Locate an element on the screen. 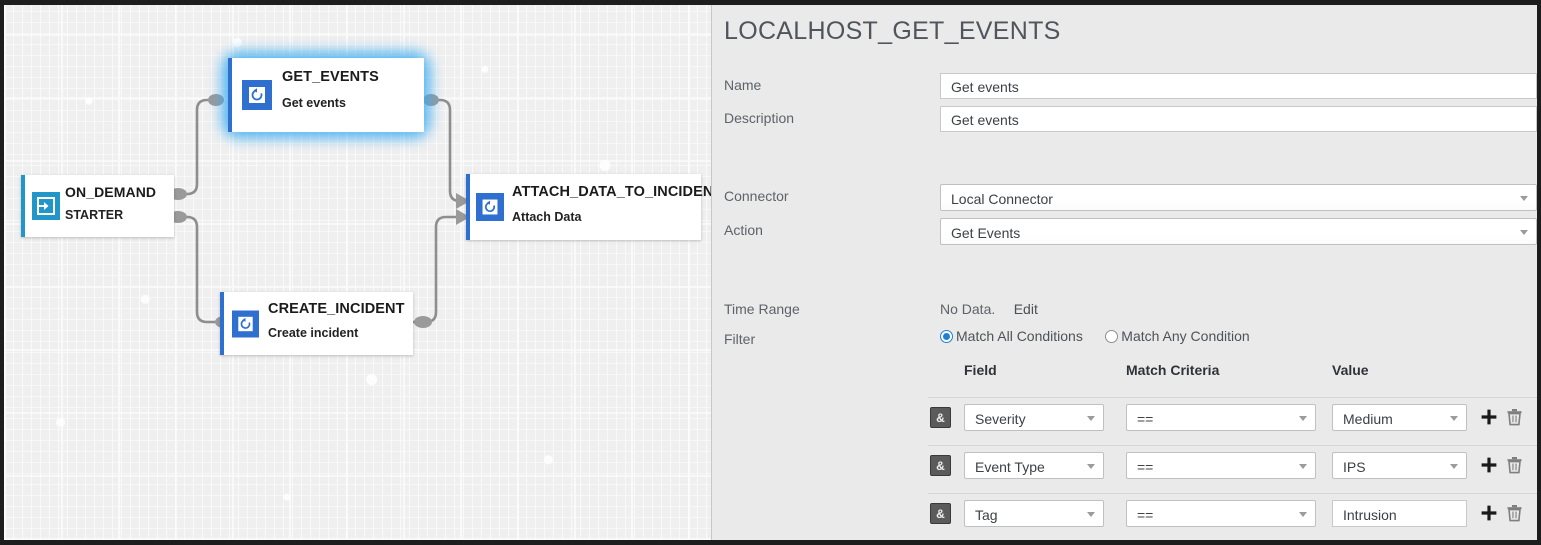  radio-match-any-condition: Match Any Condition is located at coordinates (1177, 336).